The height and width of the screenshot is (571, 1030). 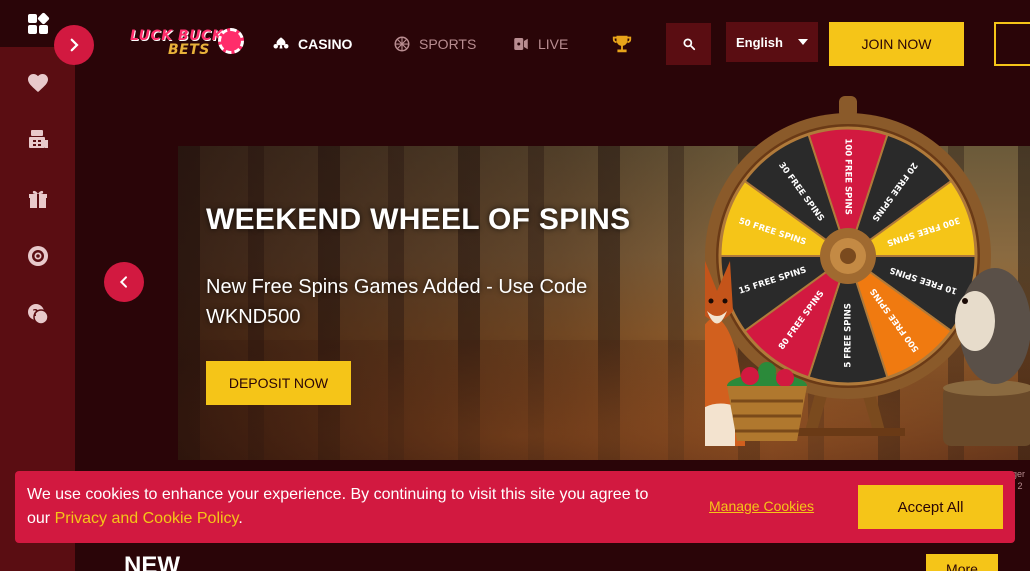 What do you see at coordinates (240, 518) in the screenshot?
I see `cookie-text-end: .` at bounding box center [240, 518].